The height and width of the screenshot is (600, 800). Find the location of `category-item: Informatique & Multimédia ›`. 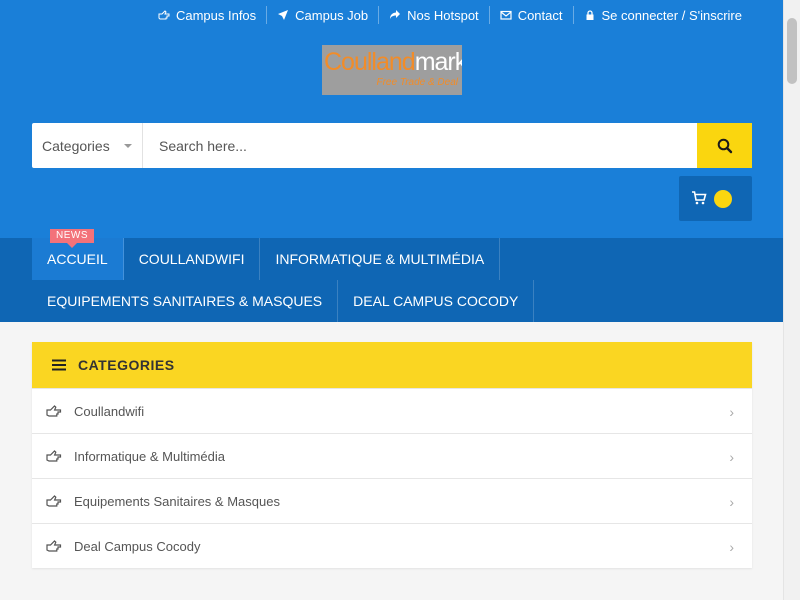

category-item: Informatique & Multimédia › is located at coordinates (392, 455).